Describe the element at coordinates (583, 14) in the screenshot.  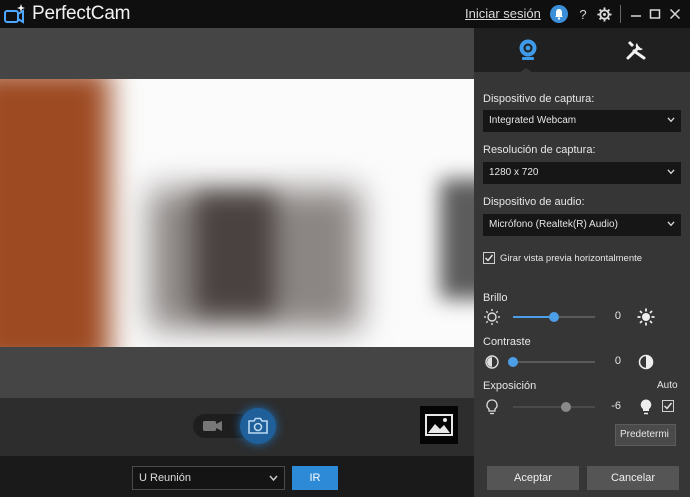
I see `help-icon: ?` at that location.